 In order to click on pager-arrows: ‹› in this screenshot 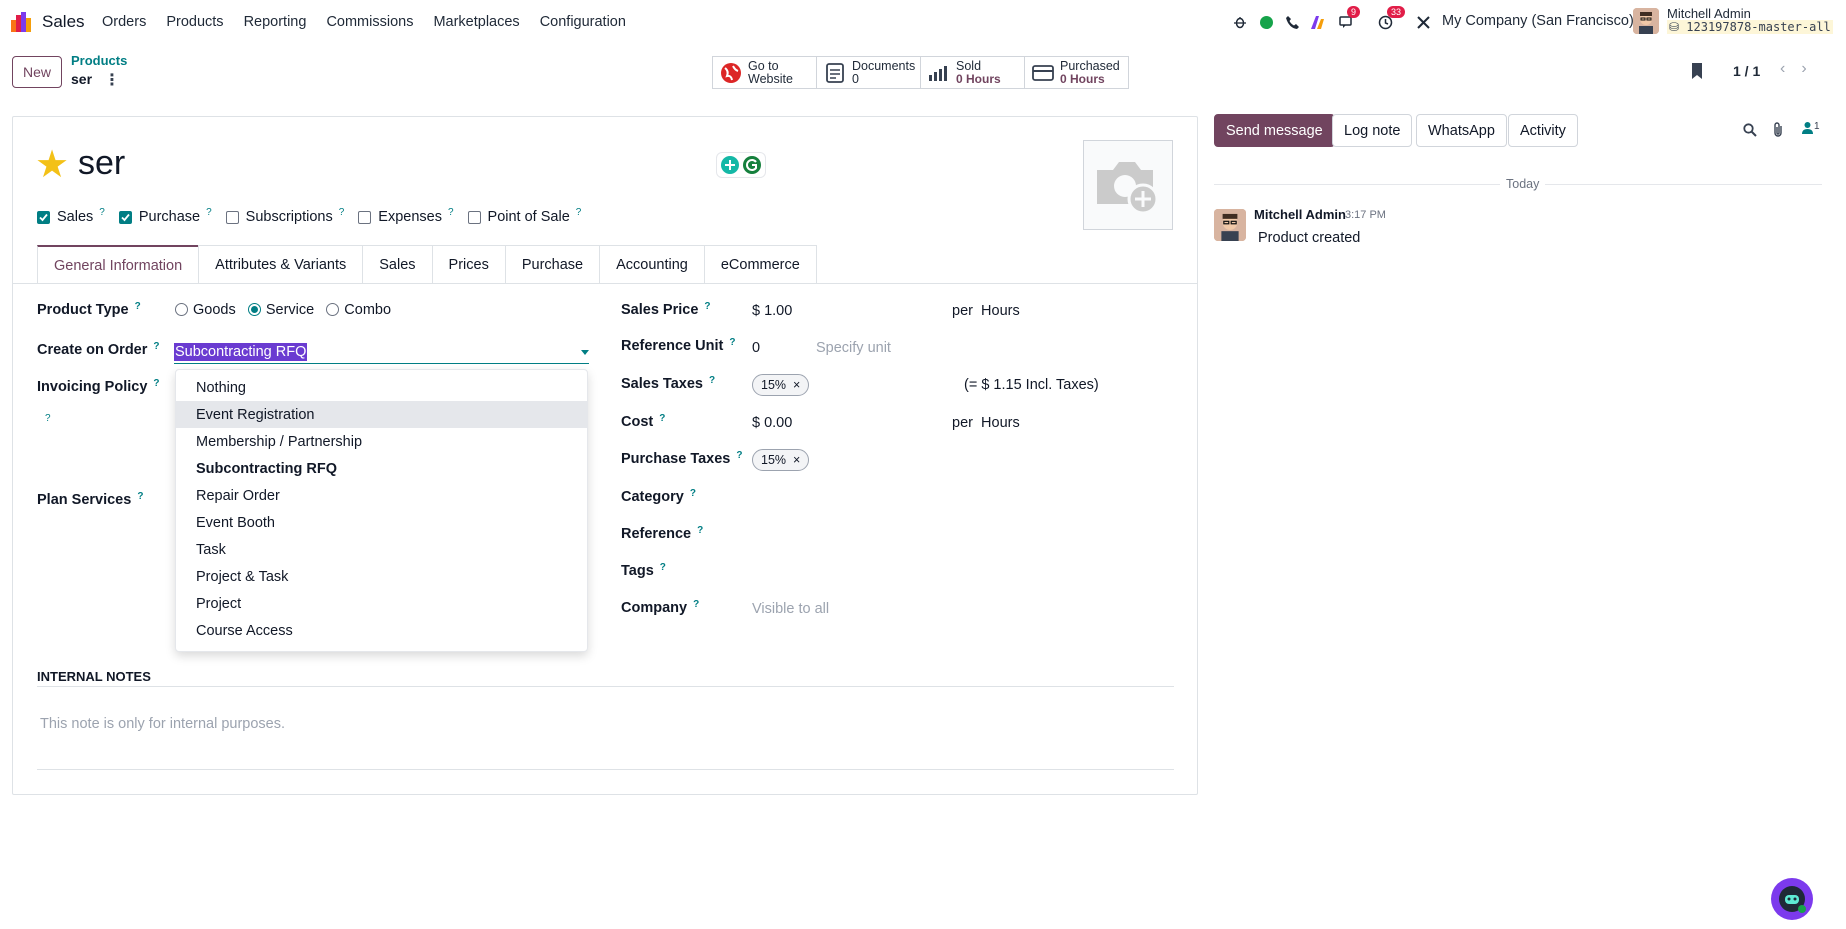, I will do `click(1801, 69)`.